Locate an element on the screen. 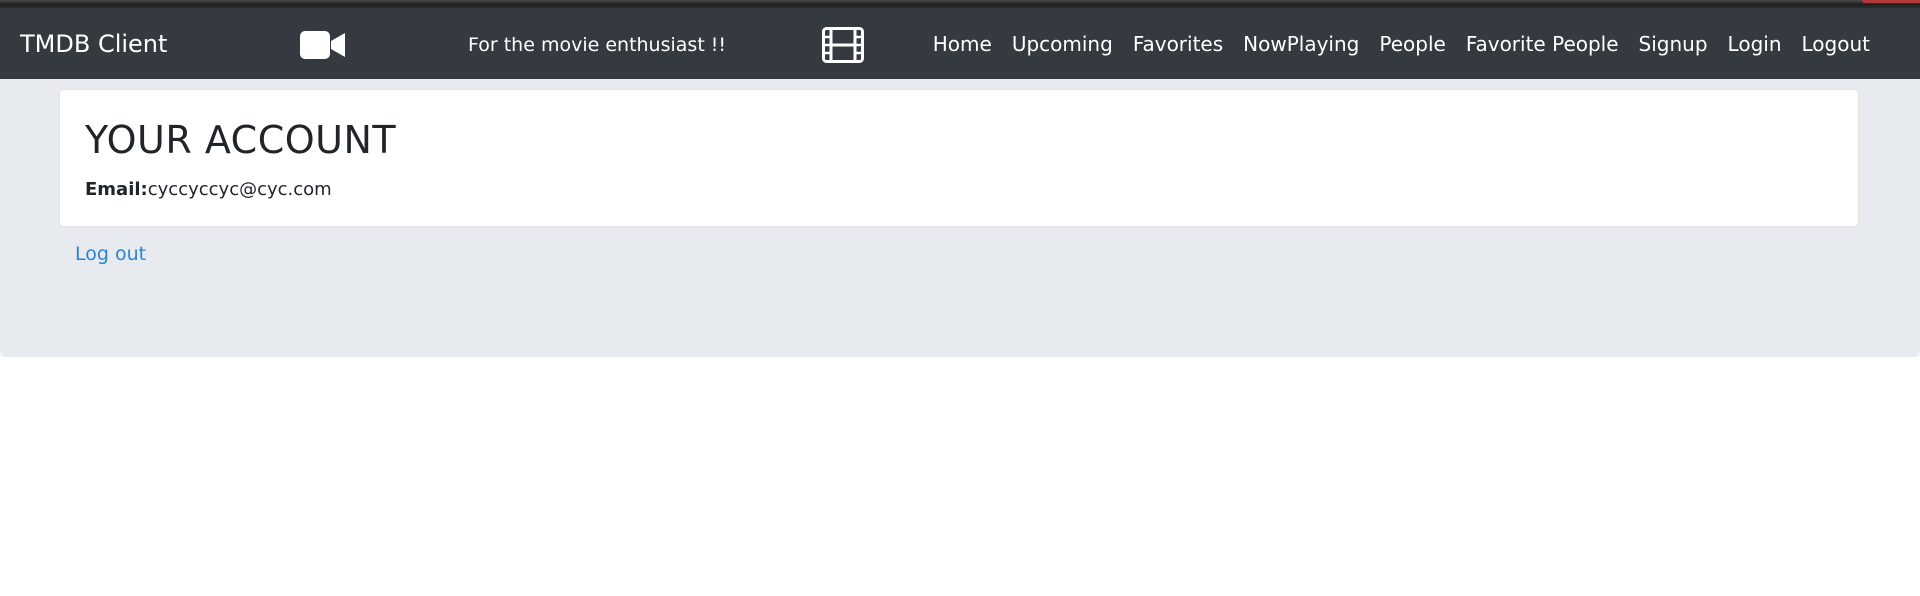 This screenshot has width=1920, height=596. nav-link-signup: Signup is located at coordinates (1673, 44).